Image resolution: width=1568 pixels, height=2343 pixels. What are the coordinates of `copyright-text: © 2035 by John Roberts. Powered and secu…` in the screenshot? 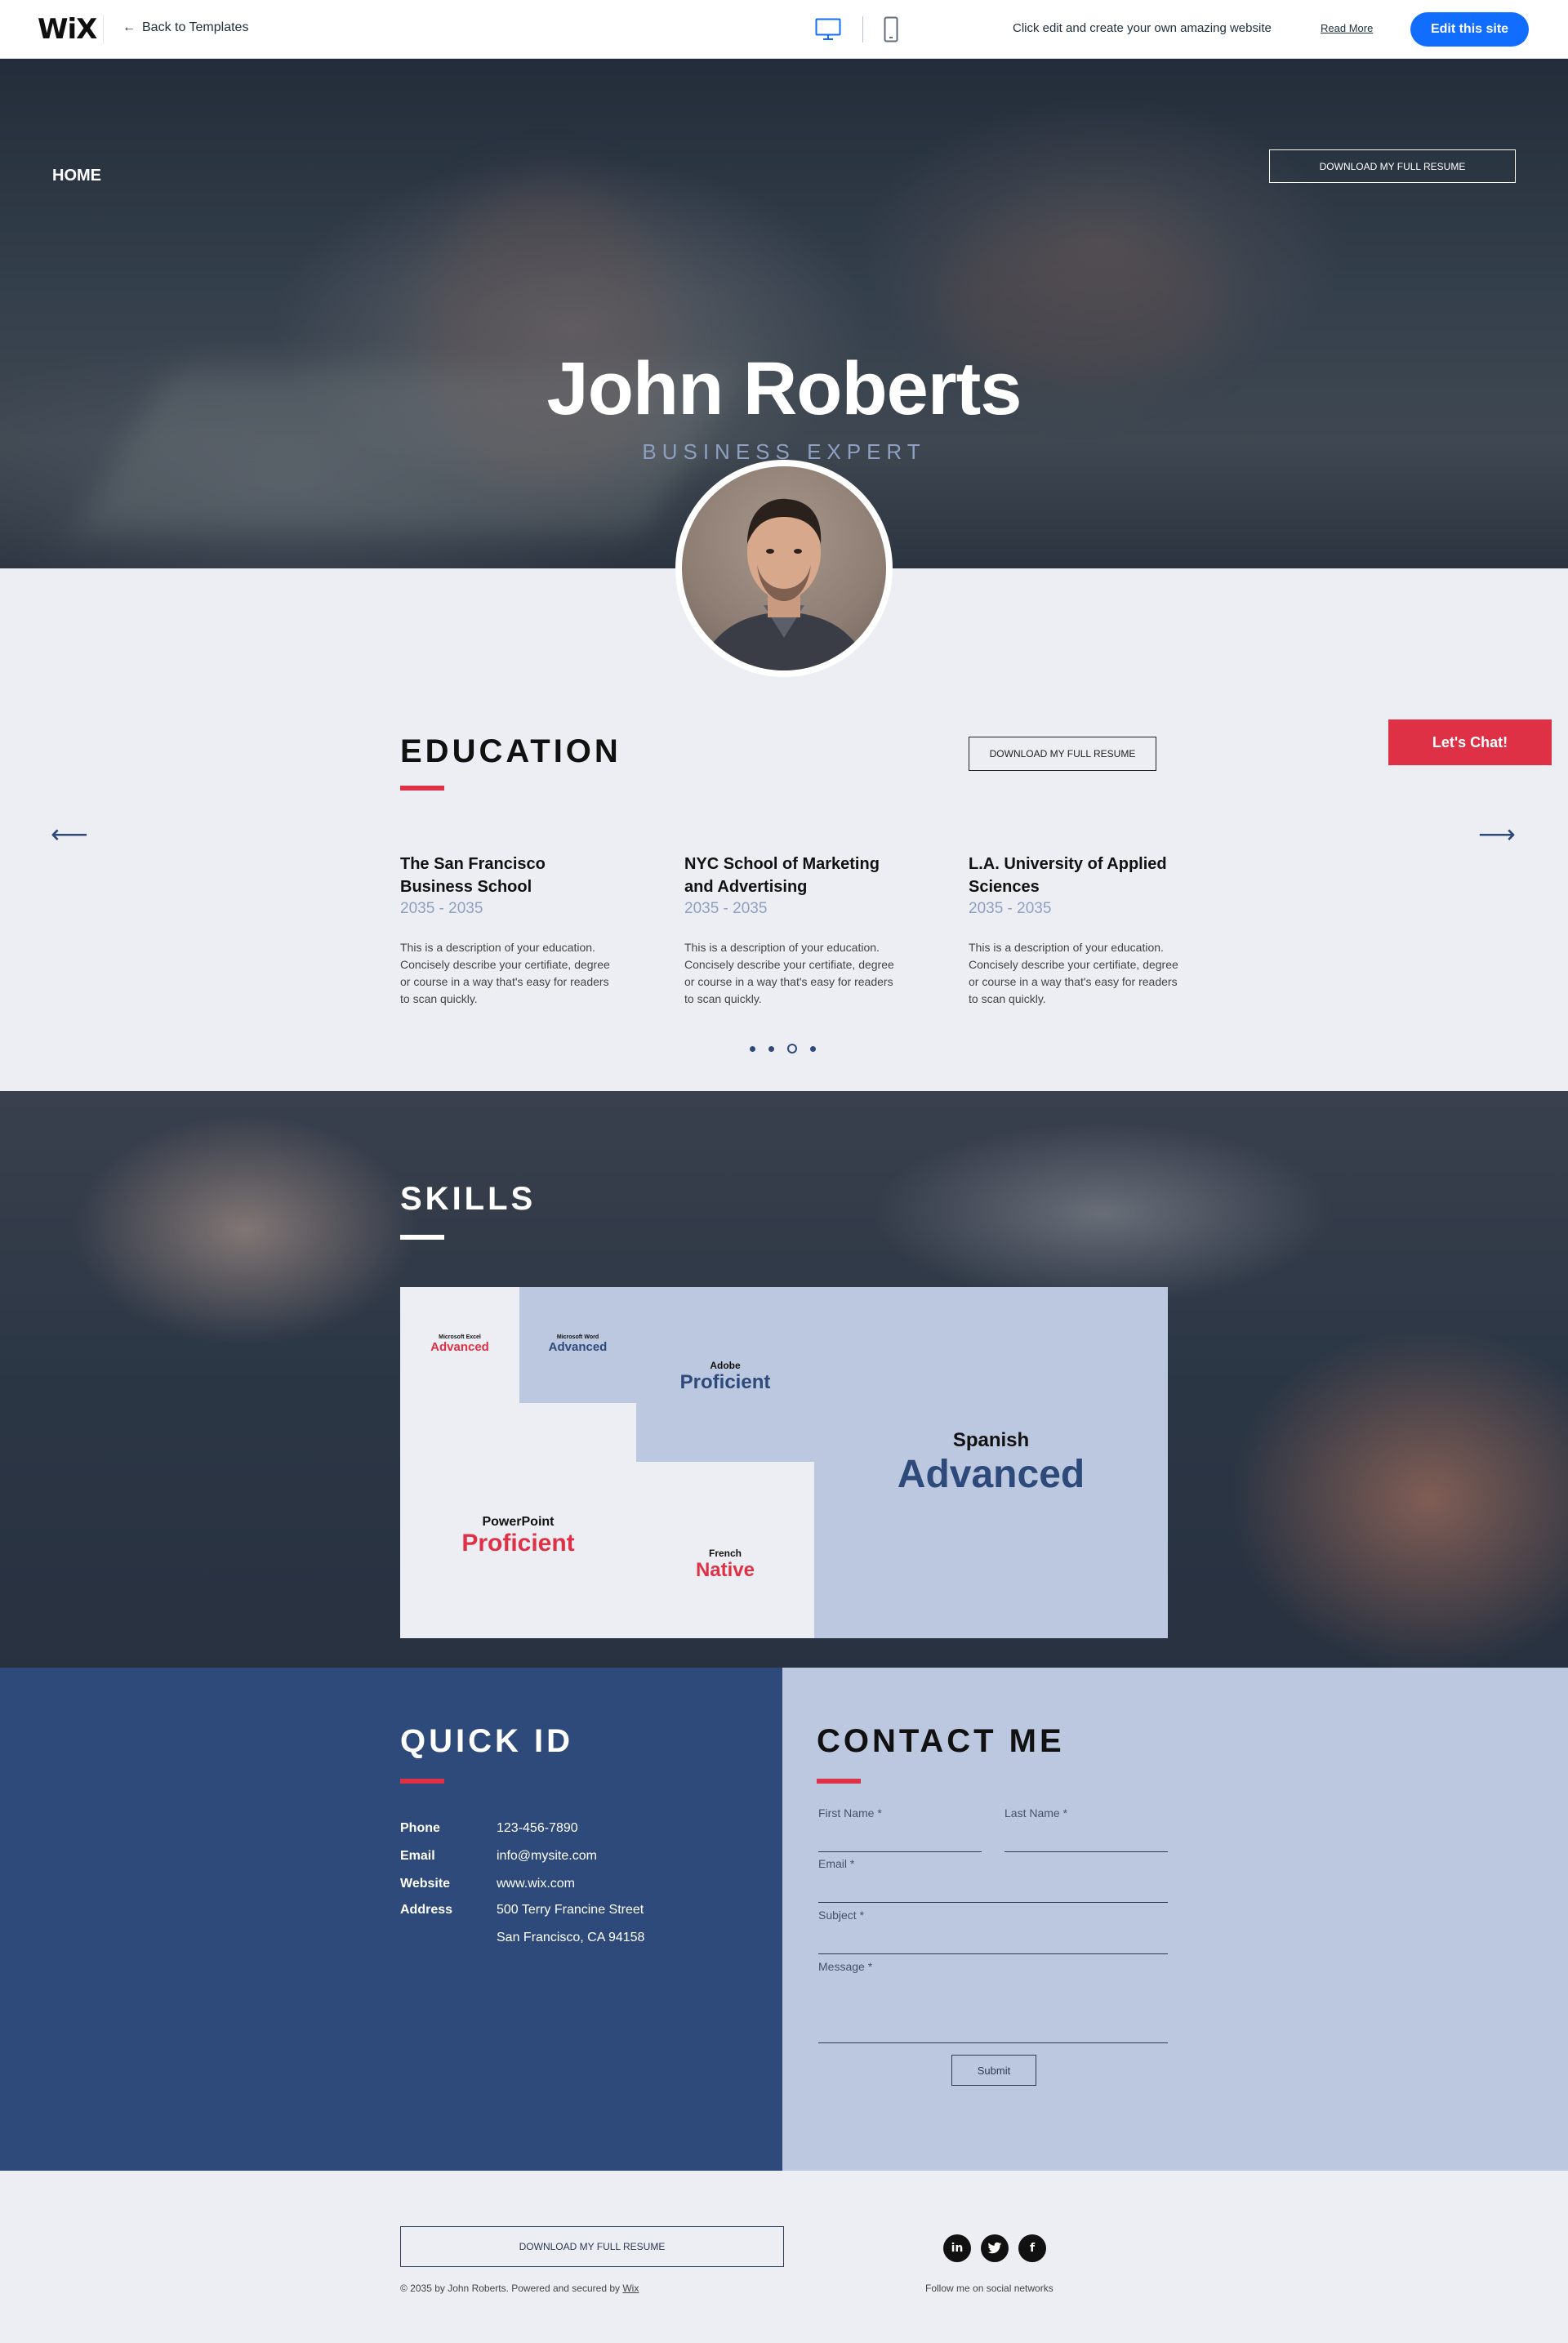 It's located at (519, 2288).